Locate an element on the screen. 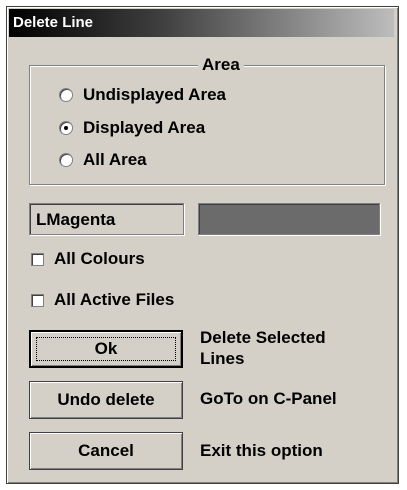 Image resolution: width=407 pixels, height=490 pixels. ok-button: Ok is located at coordinates (106, 349).